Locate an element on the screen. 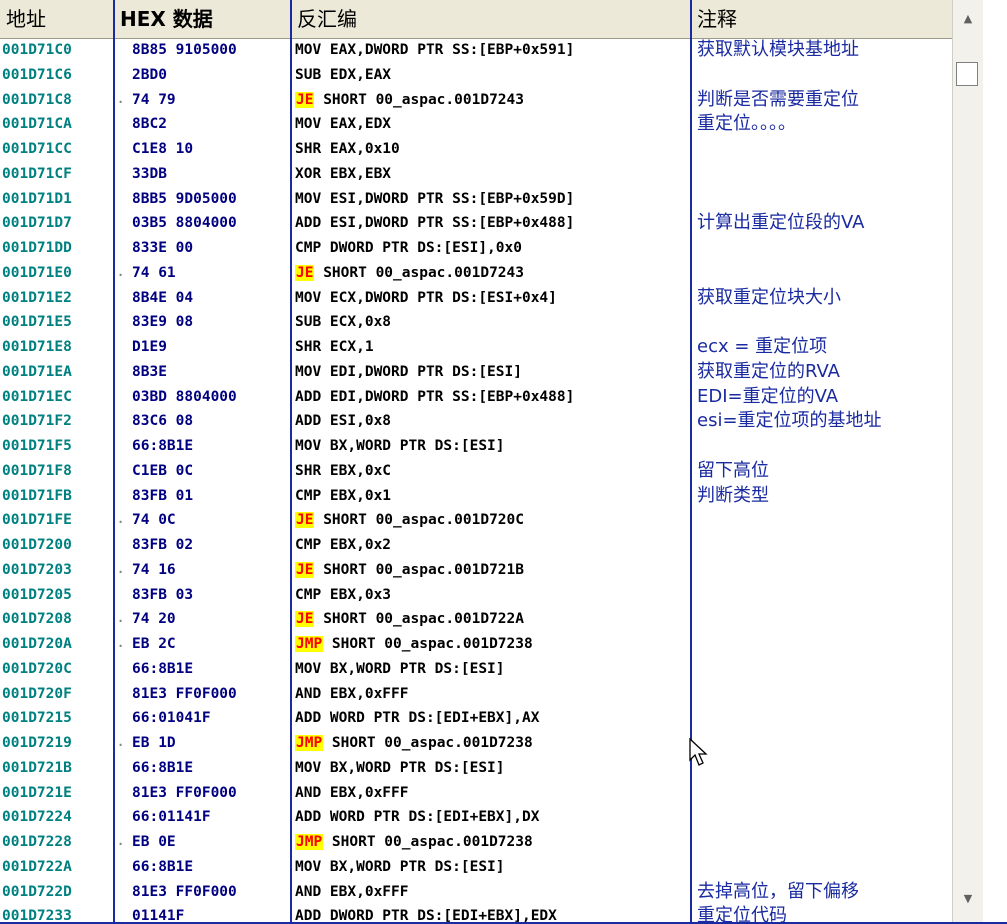 The width and height of the screenshot is (1007, 924). table-row: 001D720C 66:8B1E MOV BX,WORD PTR DS:[ESI] is located at coordinates (480, 669).